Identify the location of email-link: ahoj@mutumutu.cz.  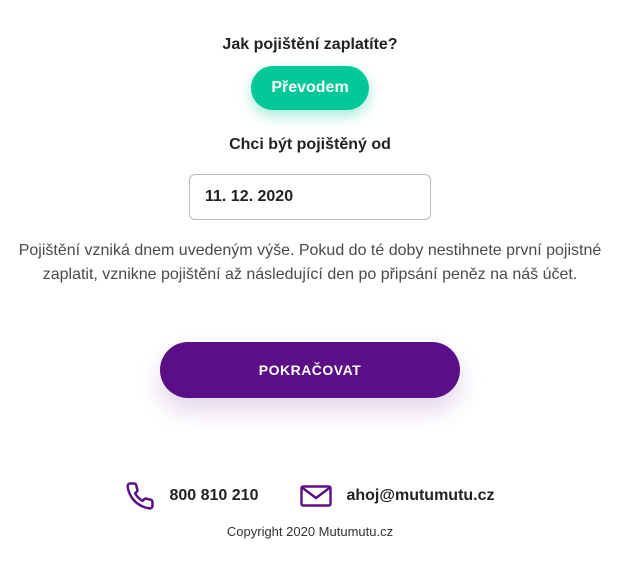
(397, 496).